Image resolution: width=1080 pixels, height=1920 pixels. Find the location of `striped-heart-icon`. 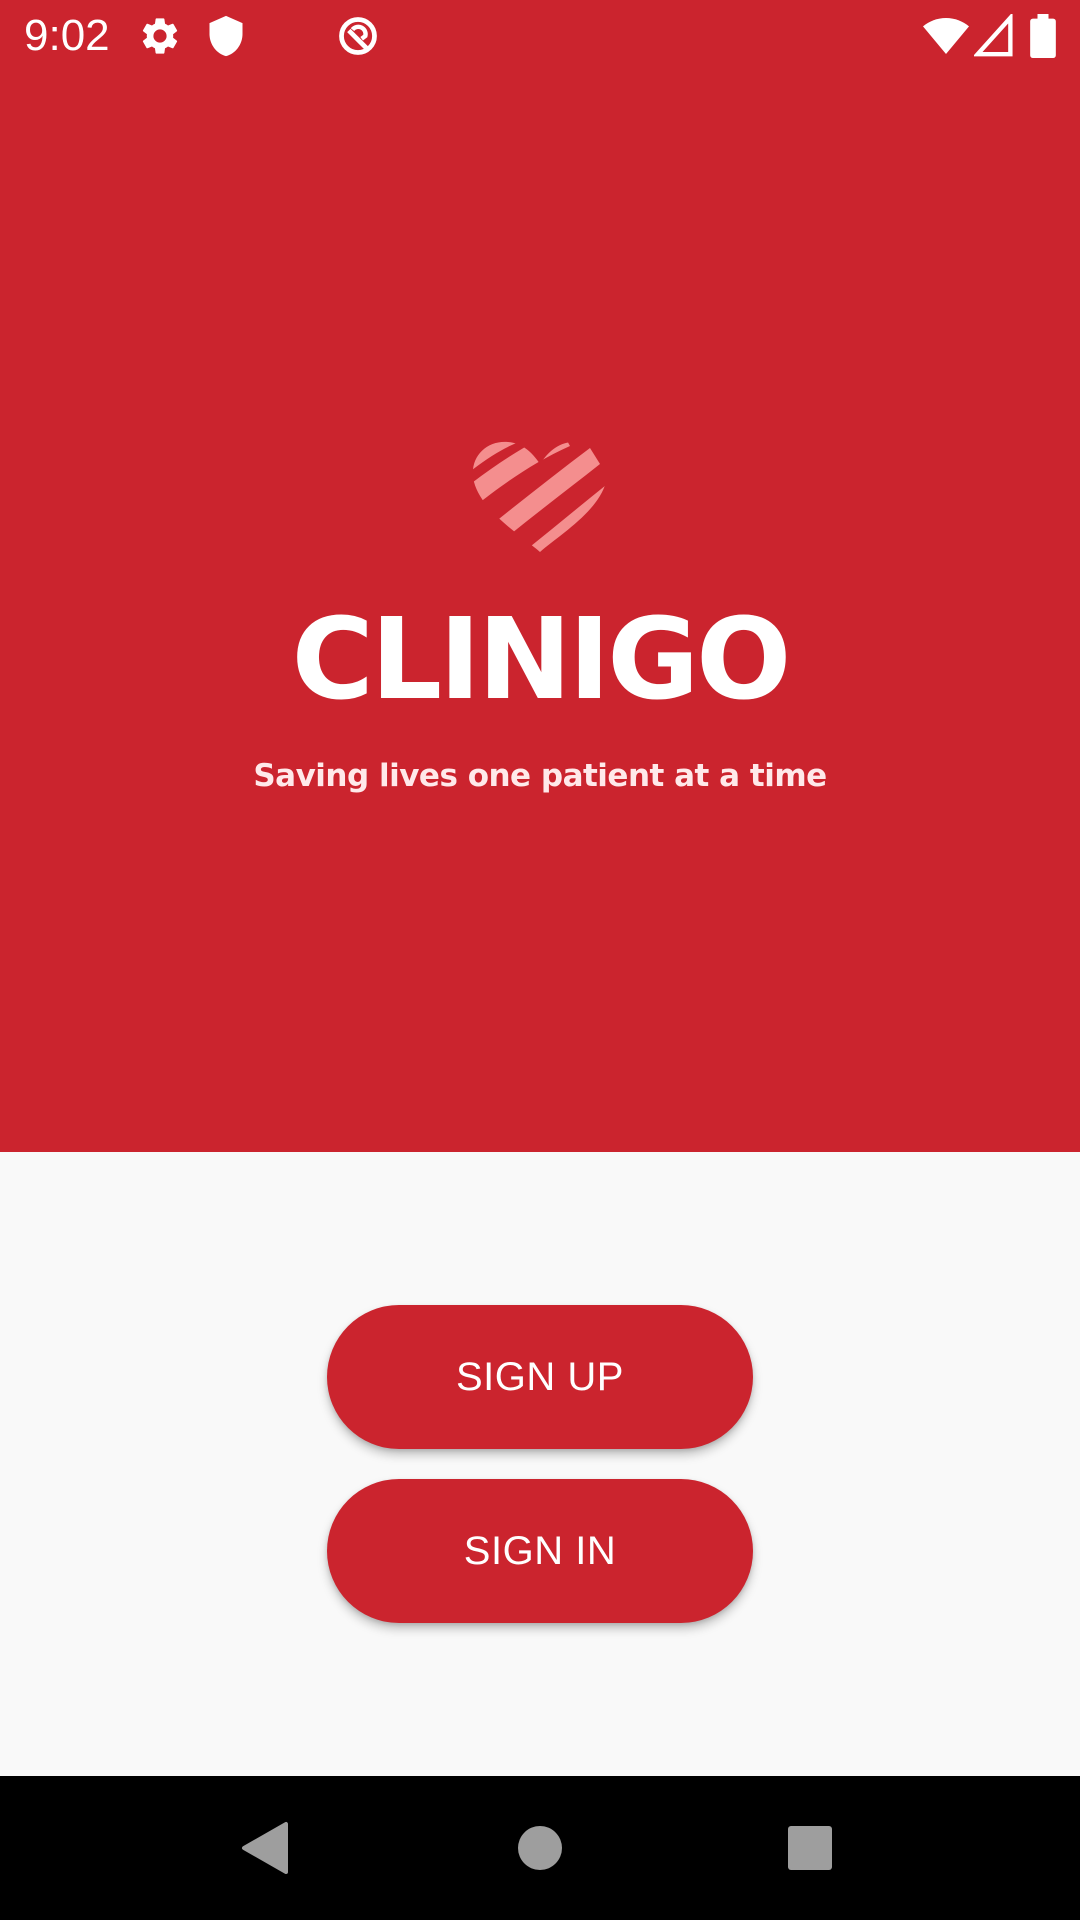

striped-heart-icon is located at coordinates (540, 496).